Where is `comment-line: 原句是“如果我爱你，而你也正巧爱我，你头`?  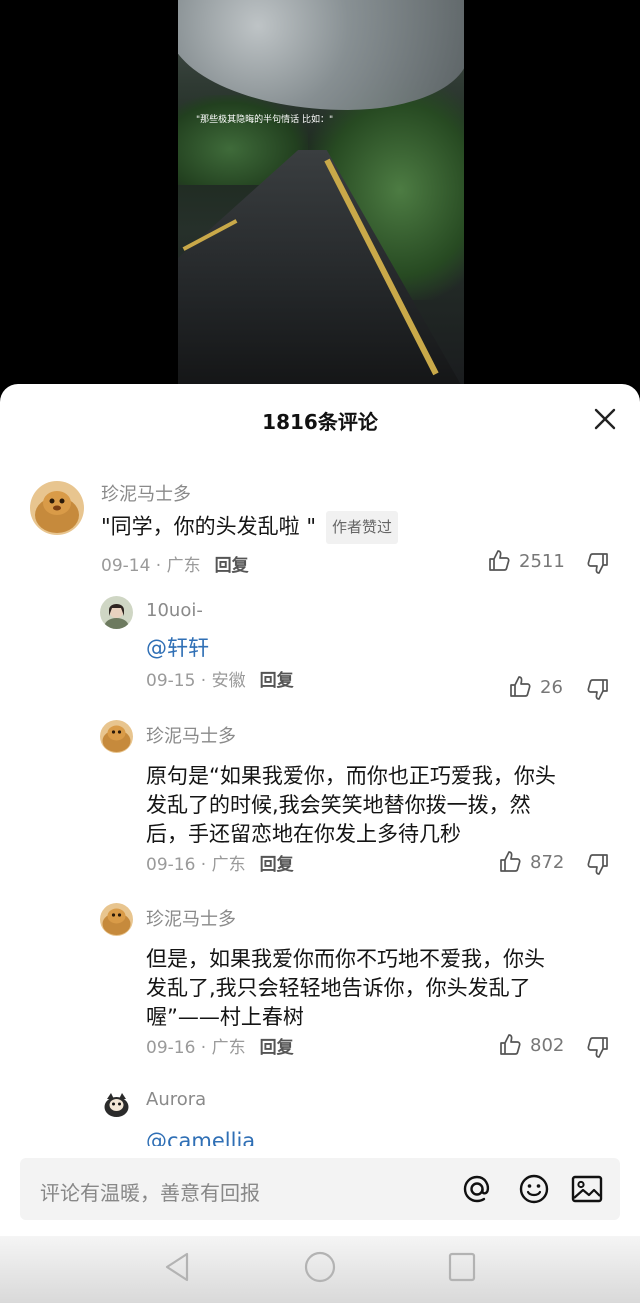
comment-line: 原句是“如果我爱你，而你也正巧爱我，你头 is located at coordinates (351, 776).